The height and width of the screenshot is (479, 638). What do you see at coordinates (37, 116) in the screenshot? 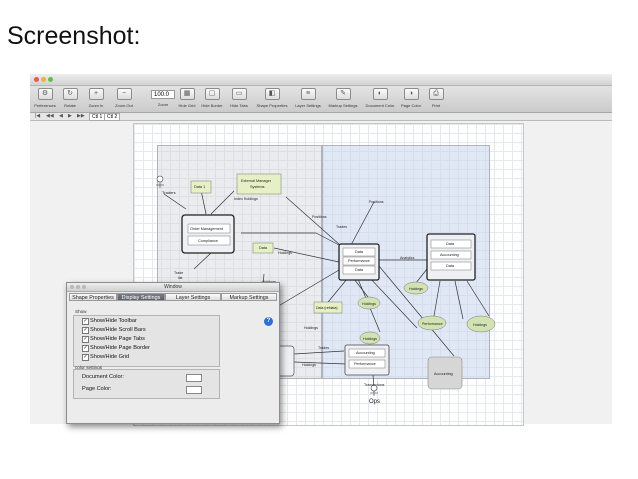
I see `first-page-button: |◀` at bounding box center [37, 116].